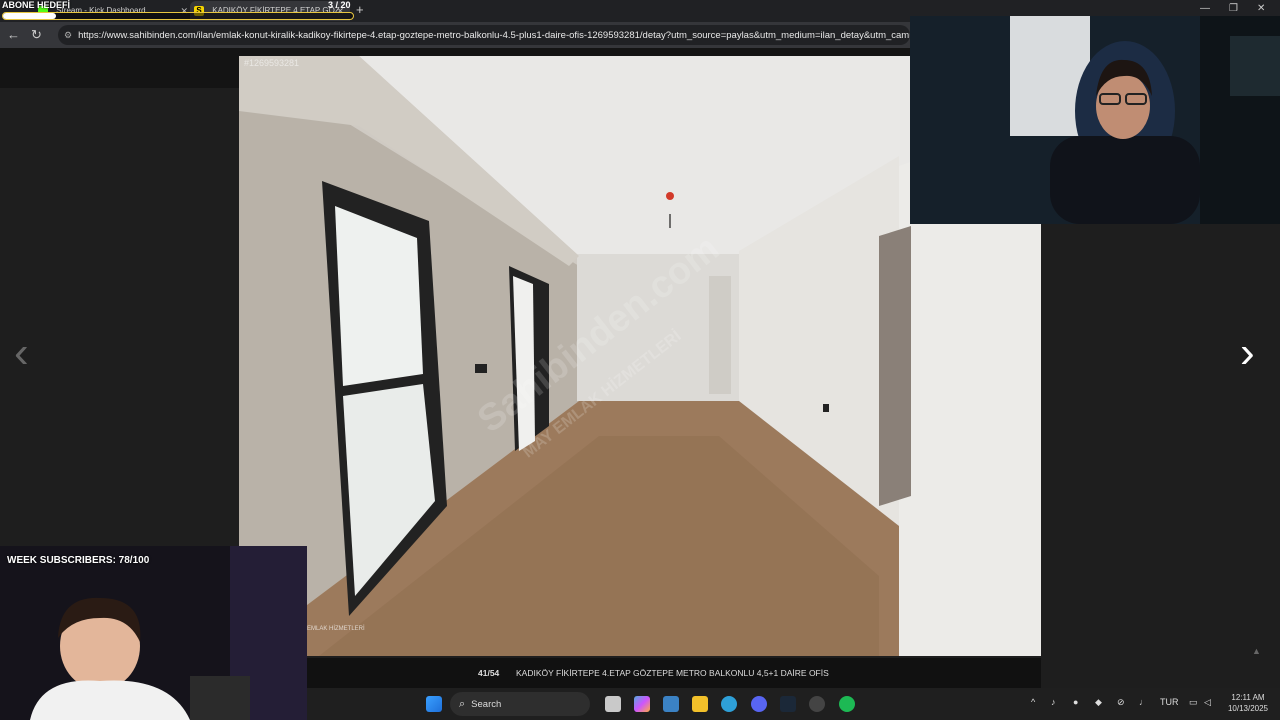 The width and height of the screenshot is (1280, 720). Describe the element at coordinates (272, 63) in the screenshot. I see `photo-id-label: #1269593281` at that location.